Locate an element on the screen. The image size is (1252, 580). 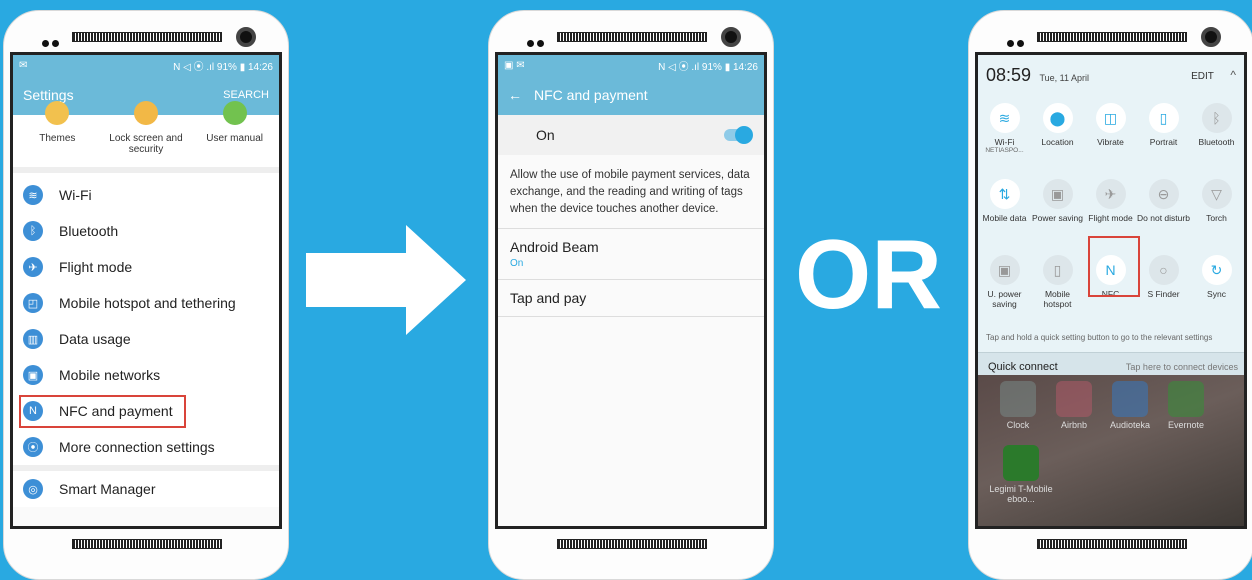
menu-item-flight-mode: ✈ Flight mode is located at coordinates (146, 267).